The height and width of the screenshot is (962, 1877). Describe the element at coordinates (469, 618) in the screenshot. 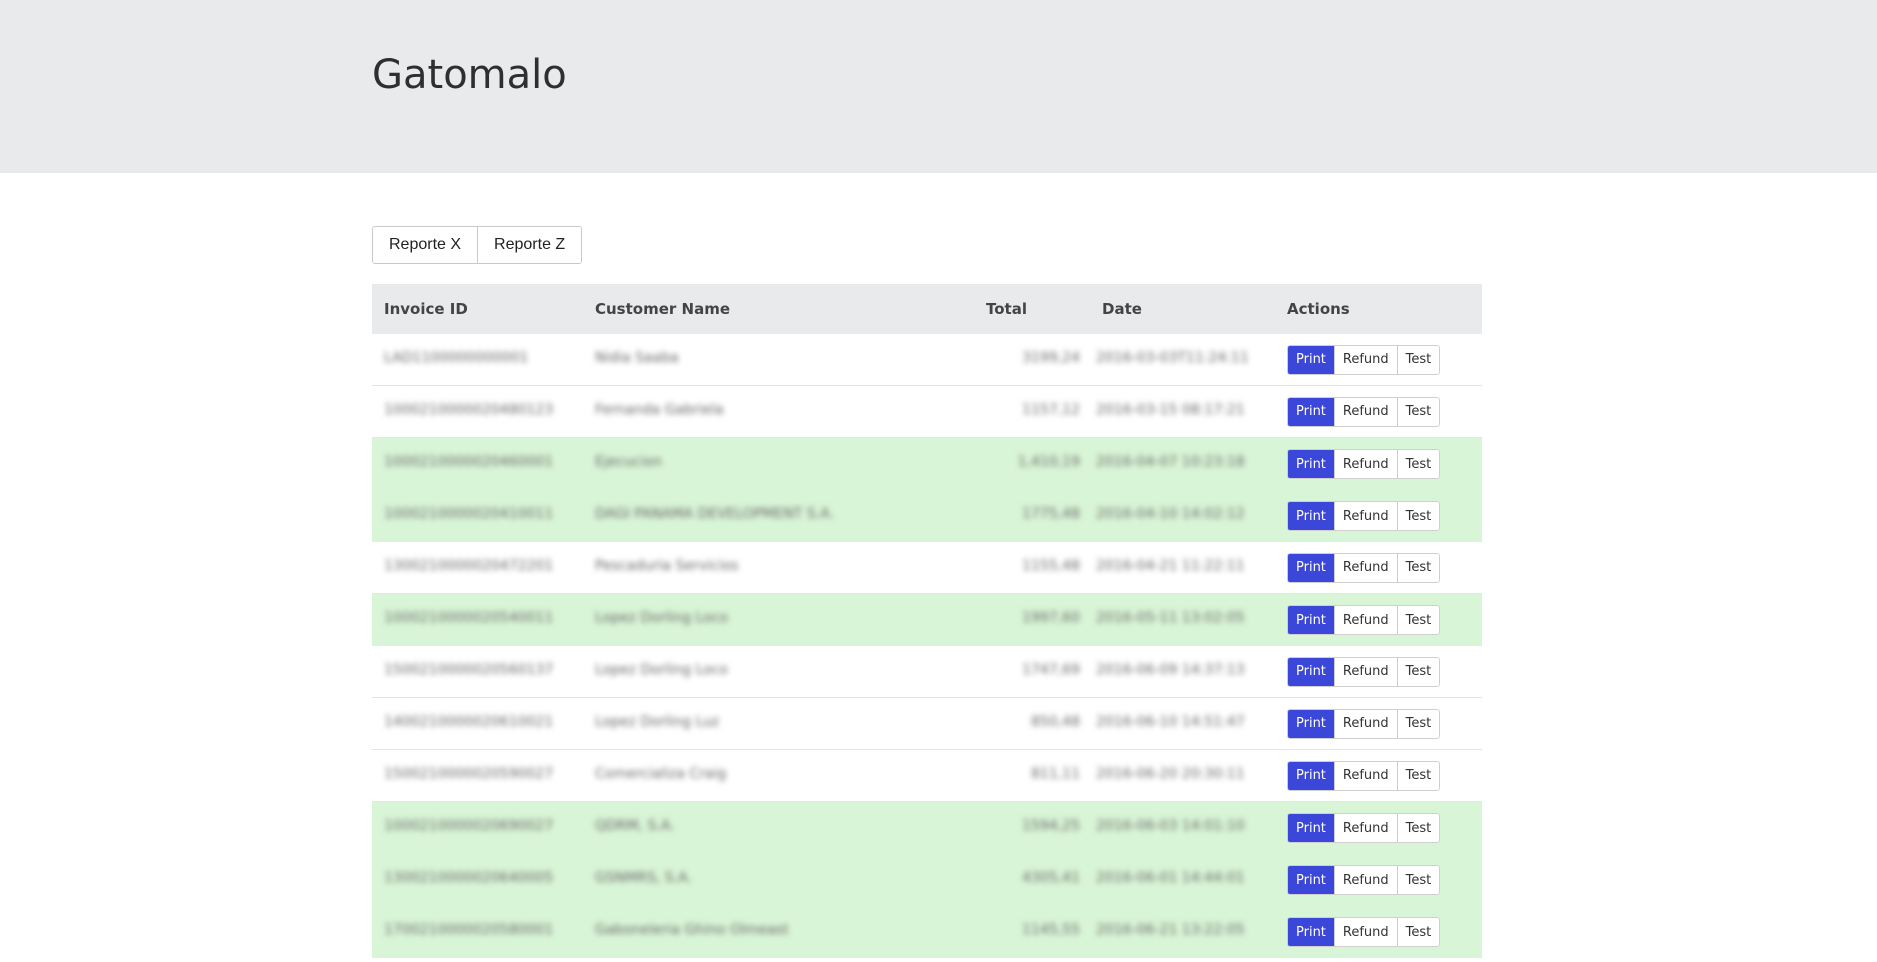

I see `invoice-id-cell: 1000210000020540011` at that location.